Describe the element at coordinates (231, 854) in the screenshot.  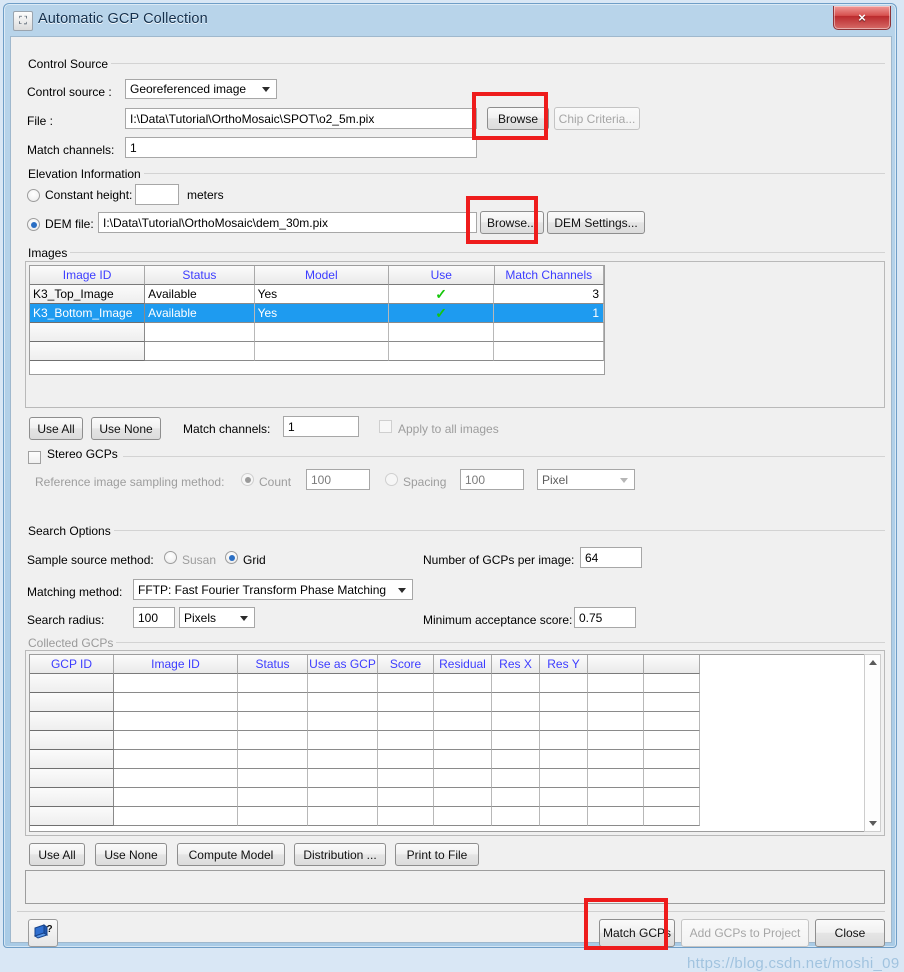
I see `compute-model-button: Compute Model` at that location.